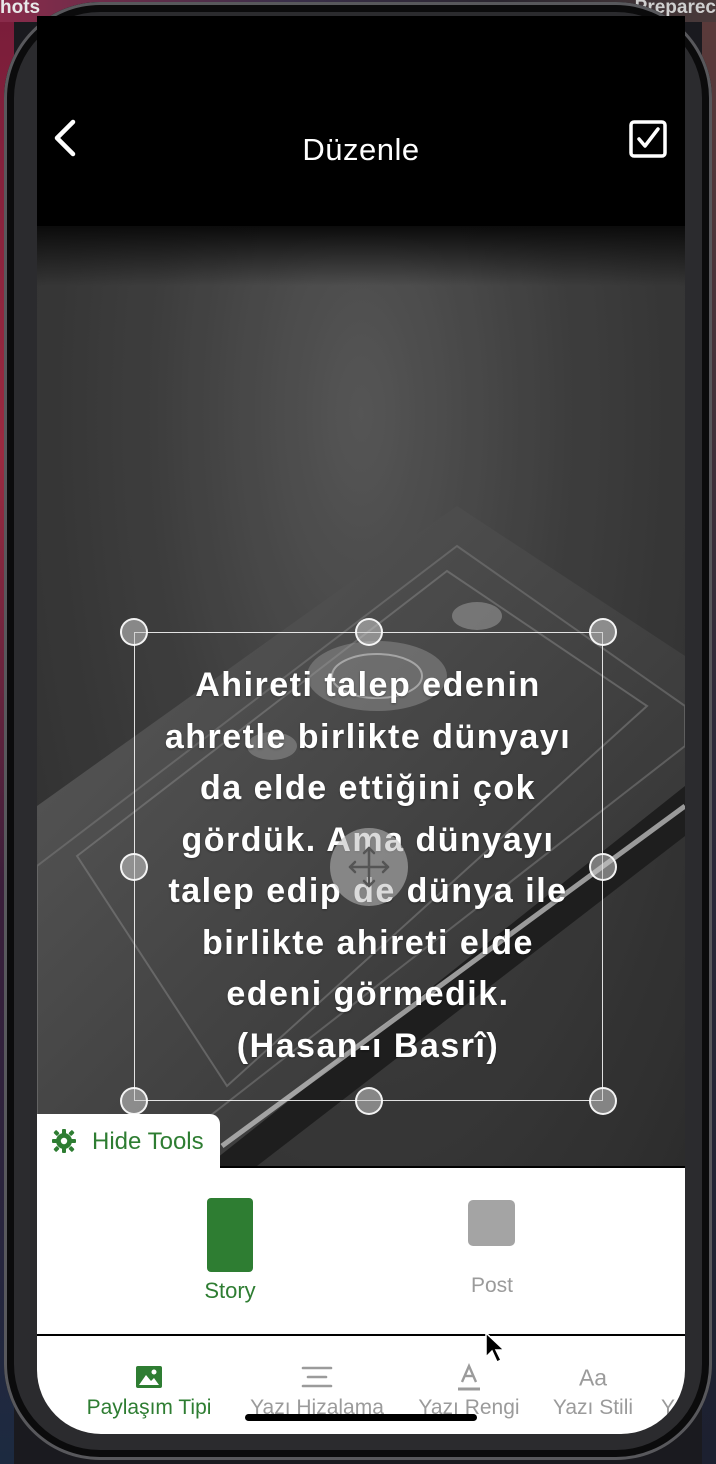  What do you see at coordinates (134, 632) in the screenshot?
I see `resize-handle-top-left` at bounding box center [134, 632].